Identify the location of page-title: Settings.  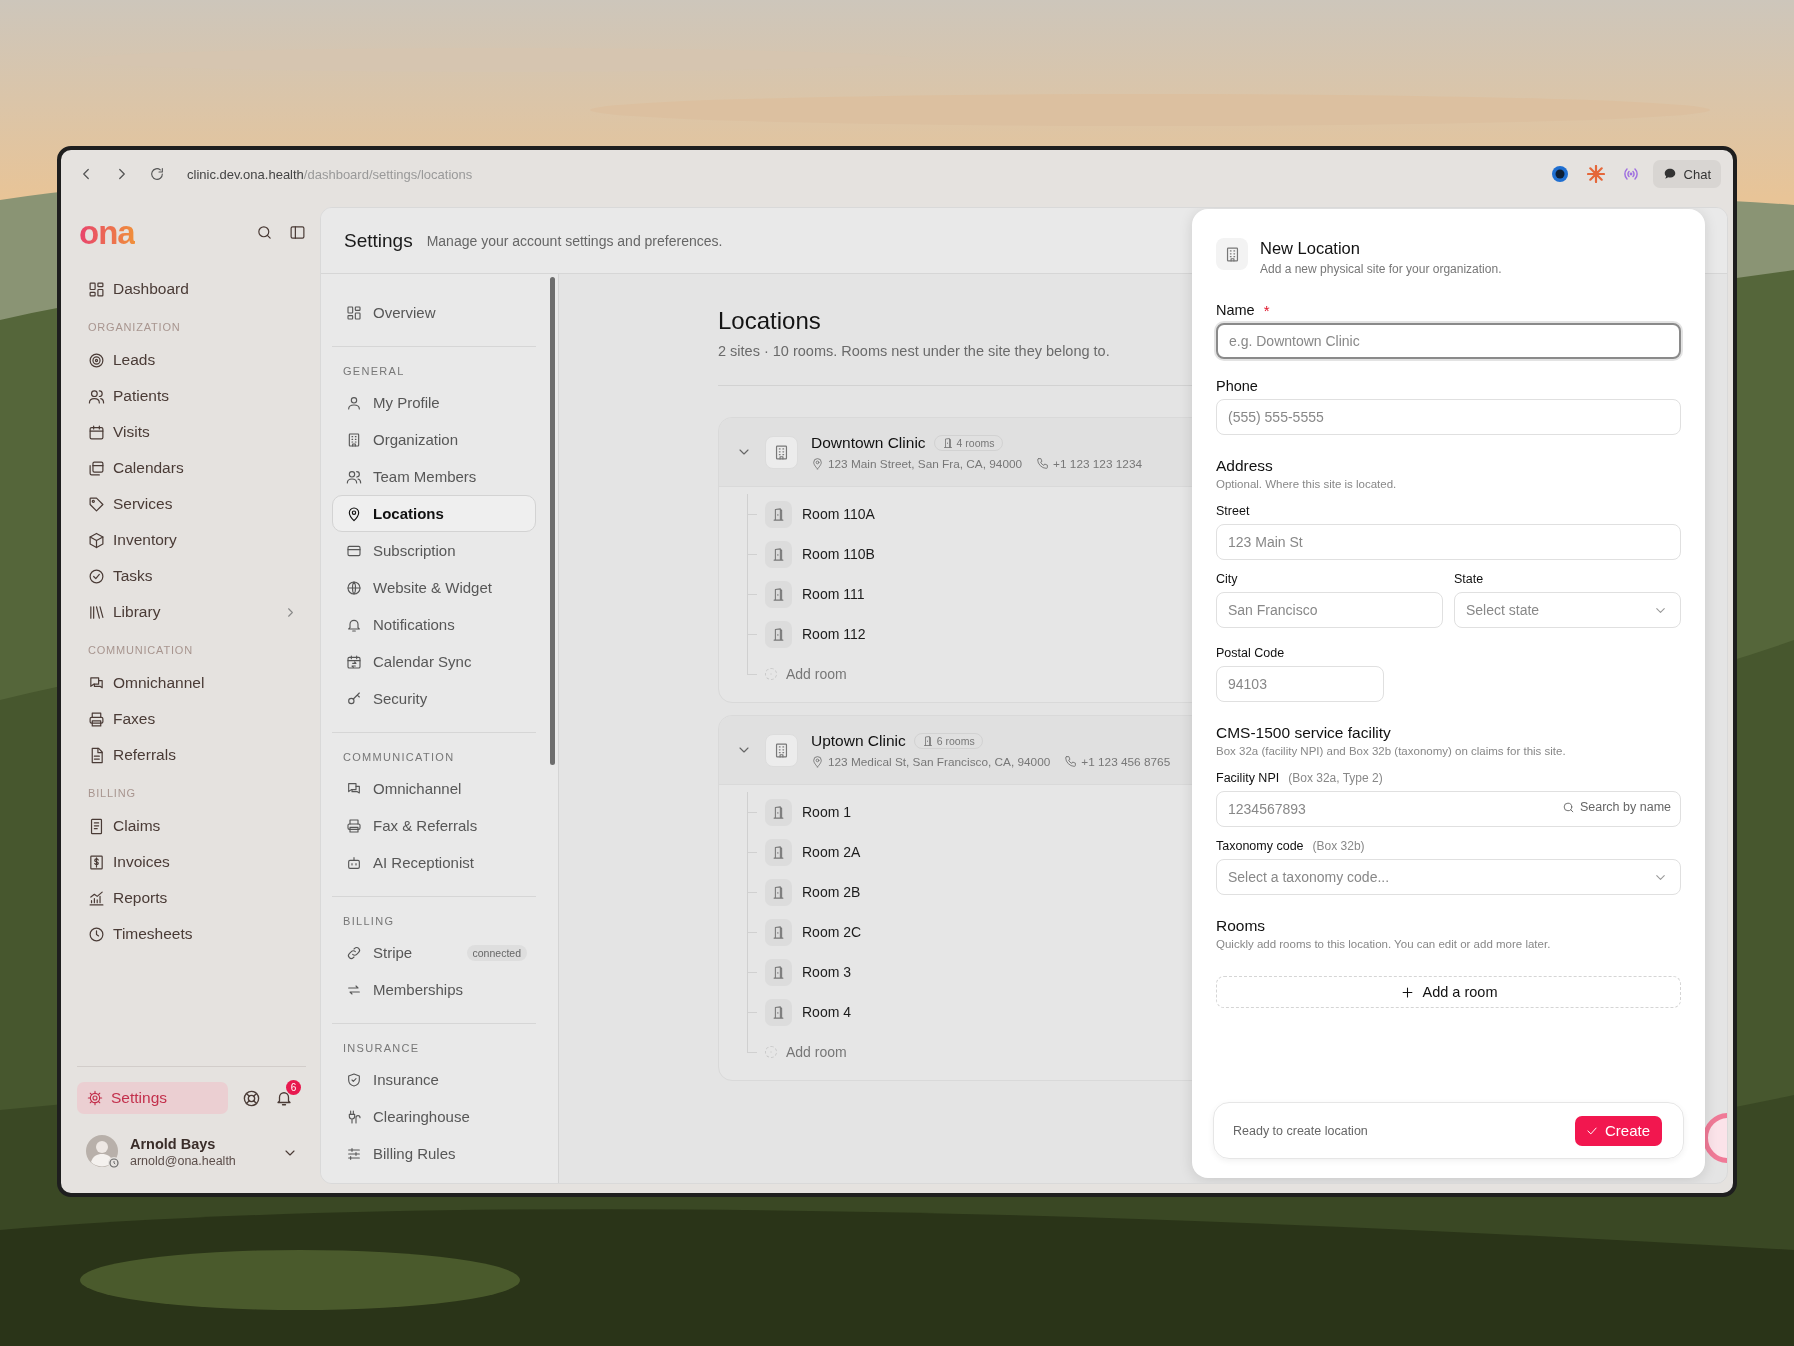
(378, 240).